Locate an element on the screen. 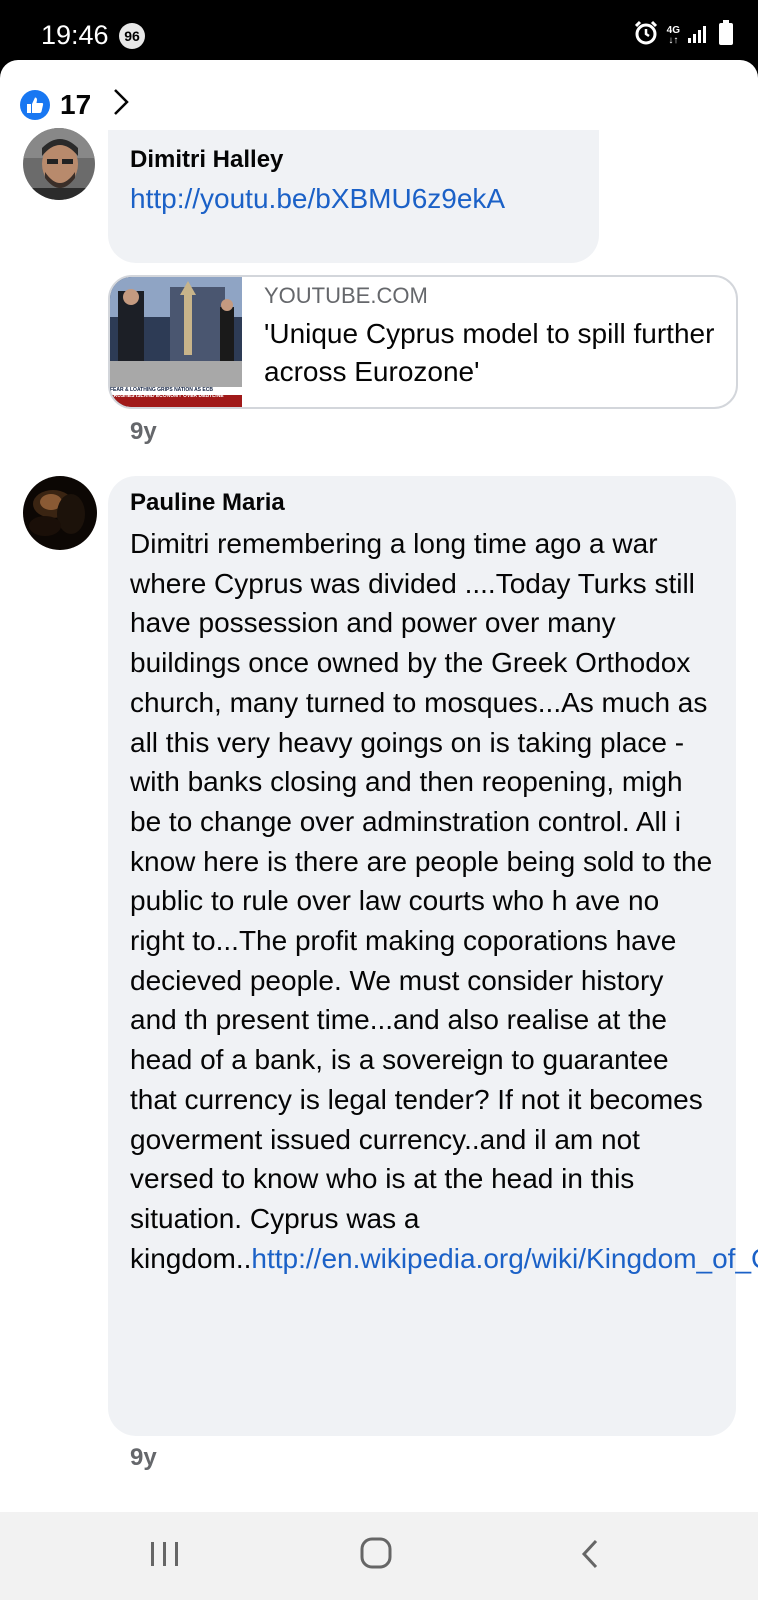  network-type-indicator: 4G ↓↑ is located at coordinates (673, 35).